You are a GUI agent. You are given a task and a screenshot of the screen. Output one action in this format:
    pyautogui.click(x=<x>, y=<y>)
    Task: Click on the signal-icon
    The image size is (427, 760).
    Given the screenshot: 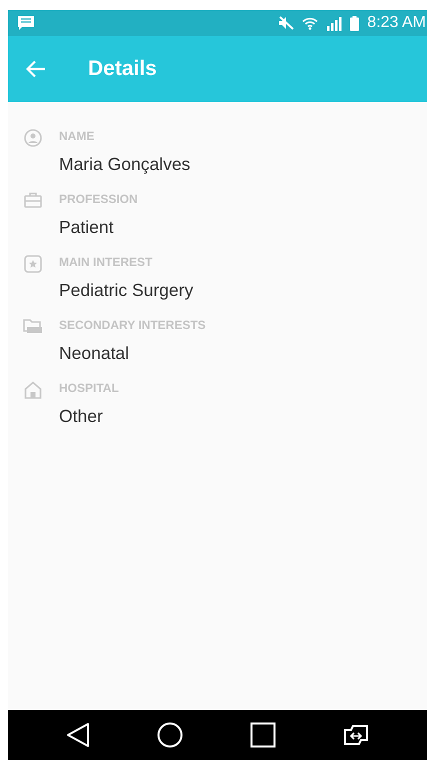 What is the action you would take?
    pyautogui.click(x=334, y=23)
    